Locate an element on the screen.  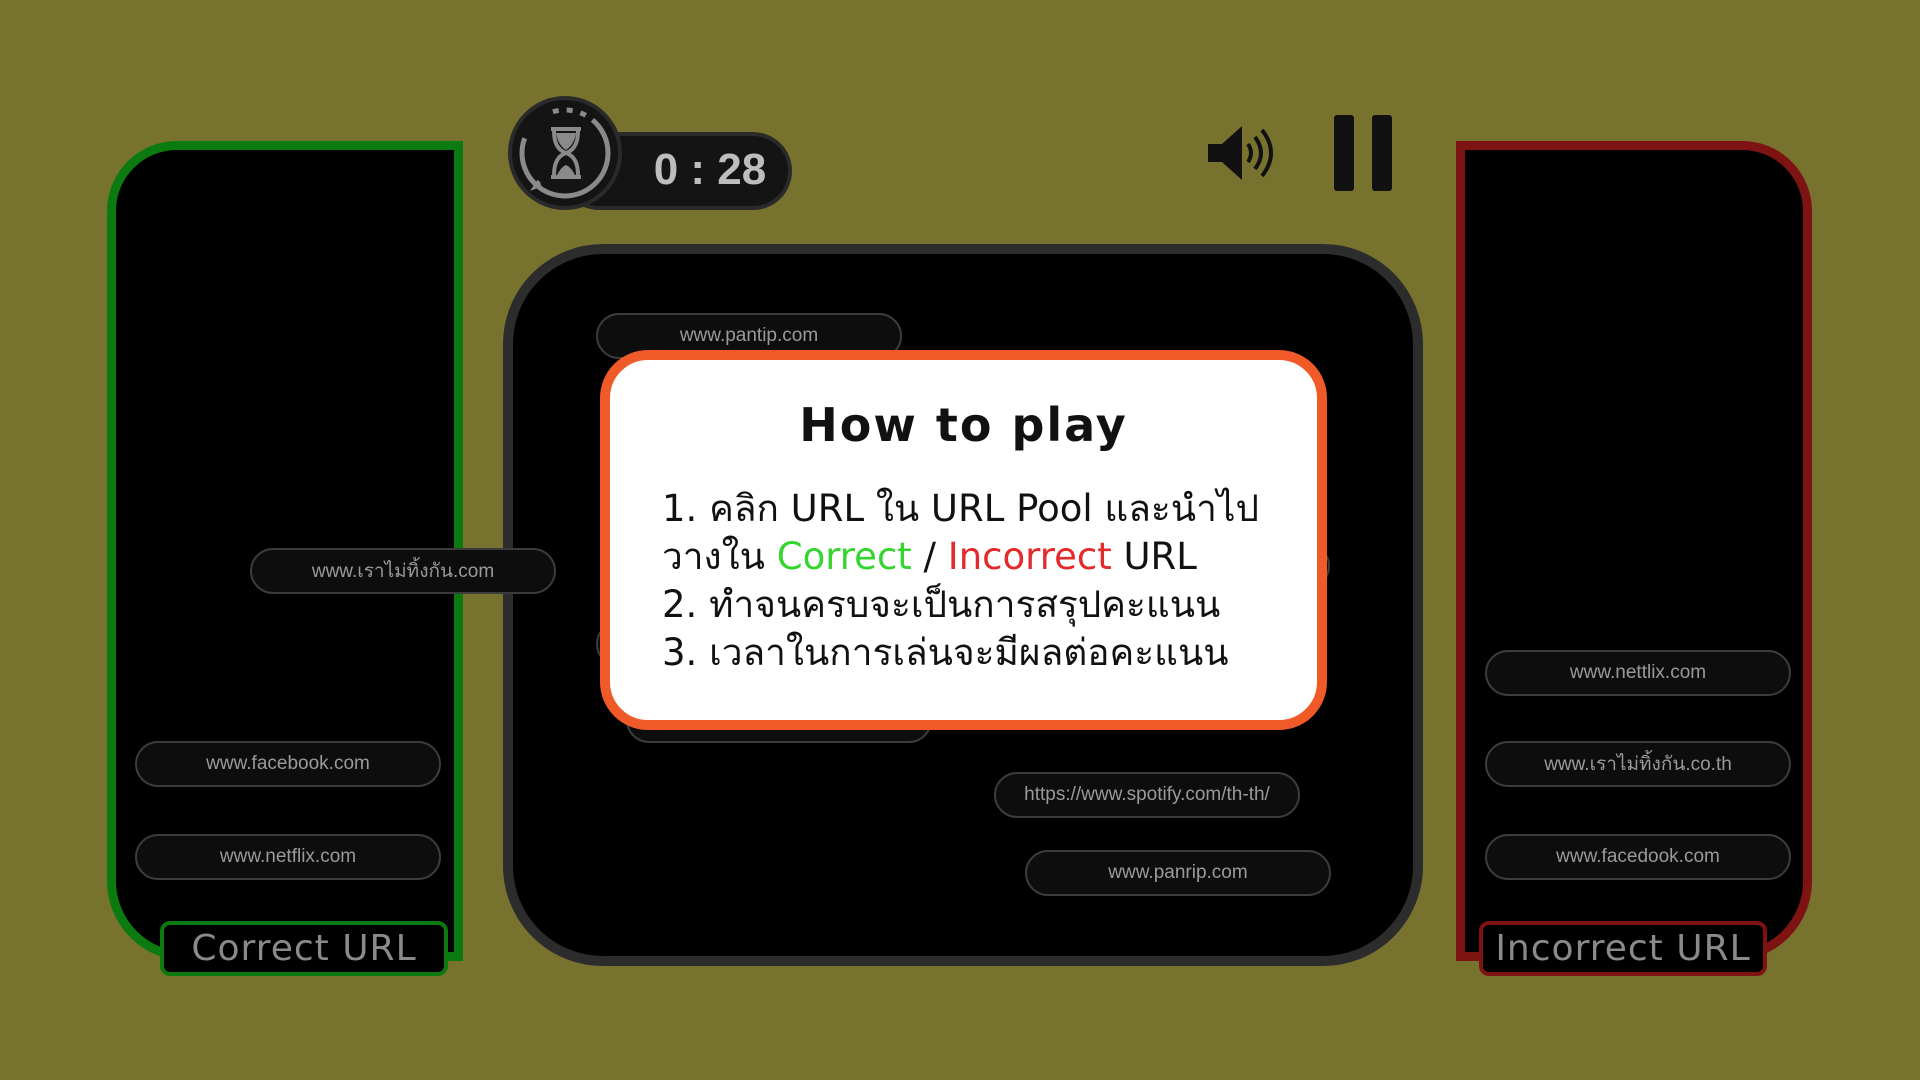
hourglass-icon is located at coordinates (565, 153).